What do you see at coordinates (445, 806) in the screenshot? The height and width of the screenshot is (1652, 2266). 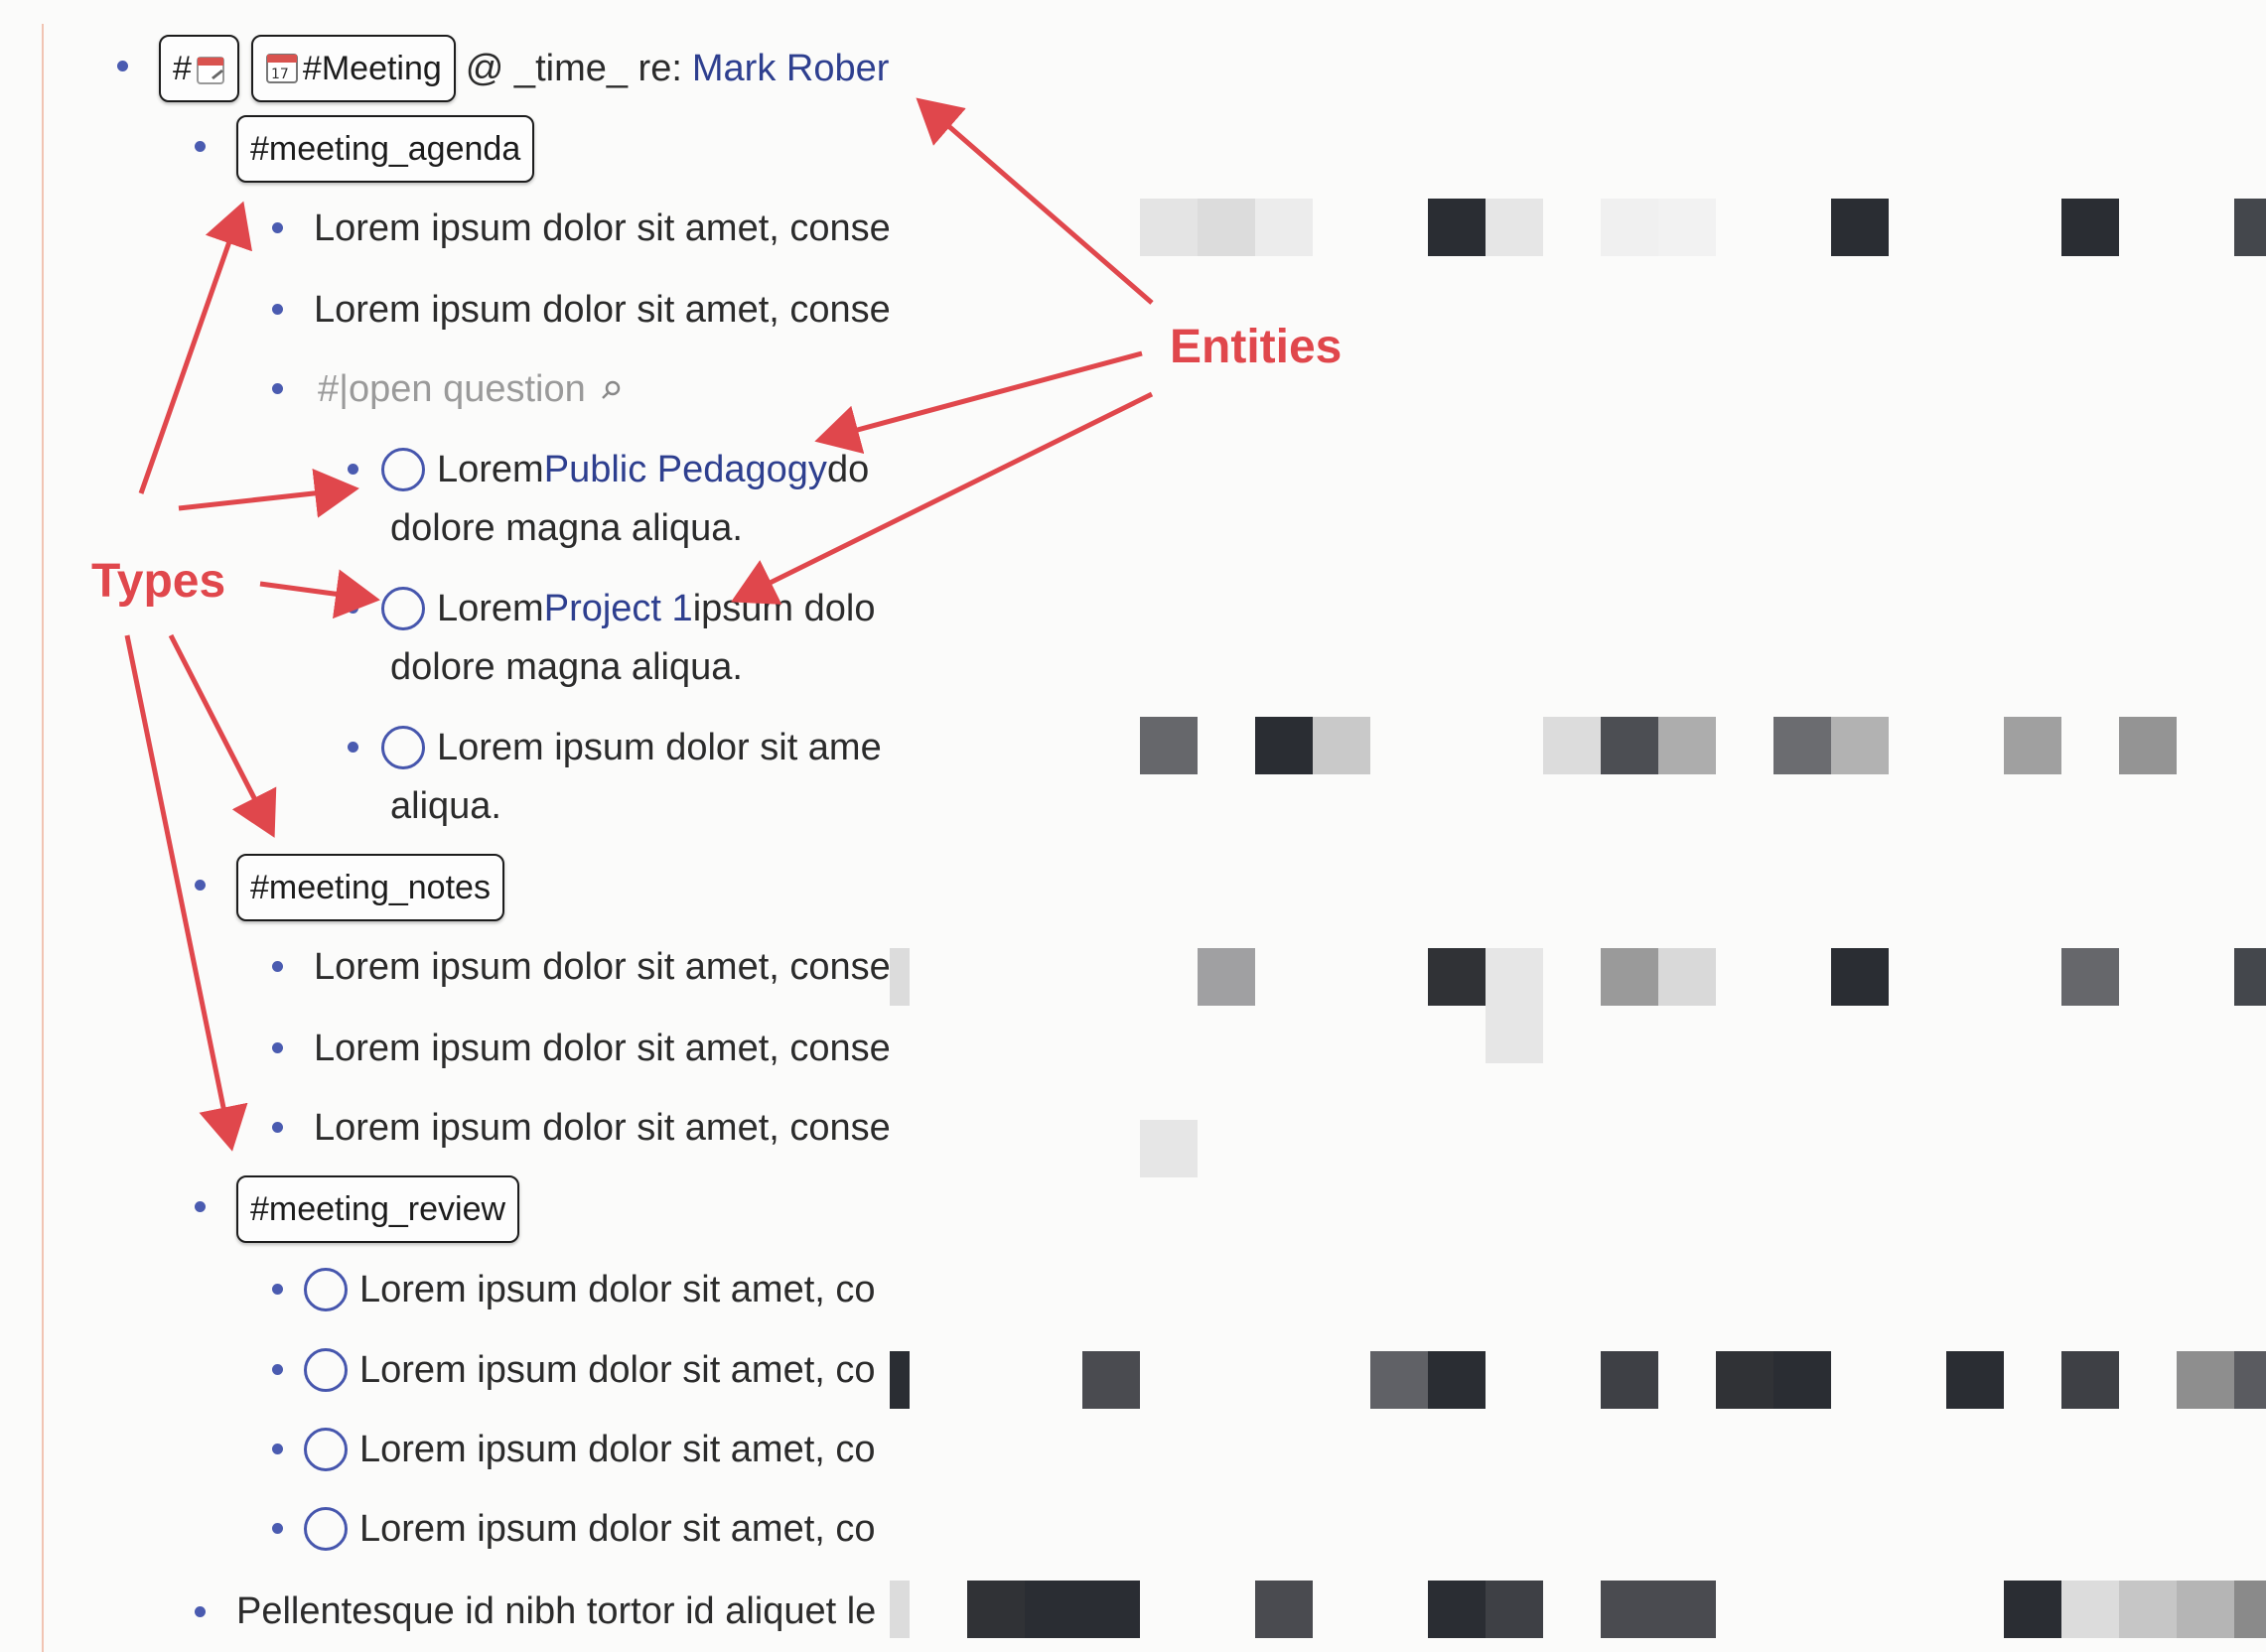 I see `task-continuation: aliqua.` at bounding box center [445, 806].